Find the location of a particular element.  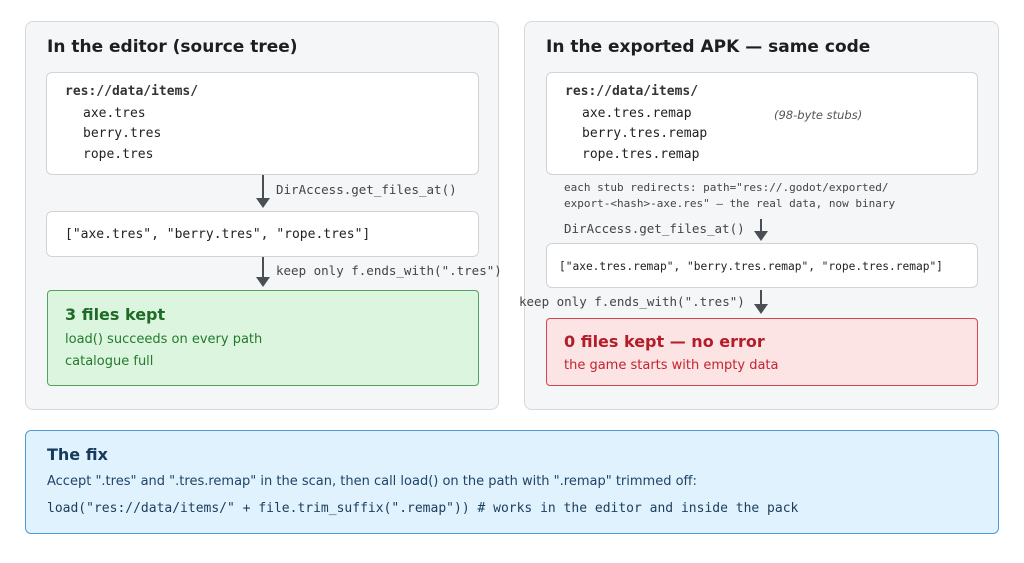

editor-folder-path: res://data/items/ is located at coordinates (132, 91).